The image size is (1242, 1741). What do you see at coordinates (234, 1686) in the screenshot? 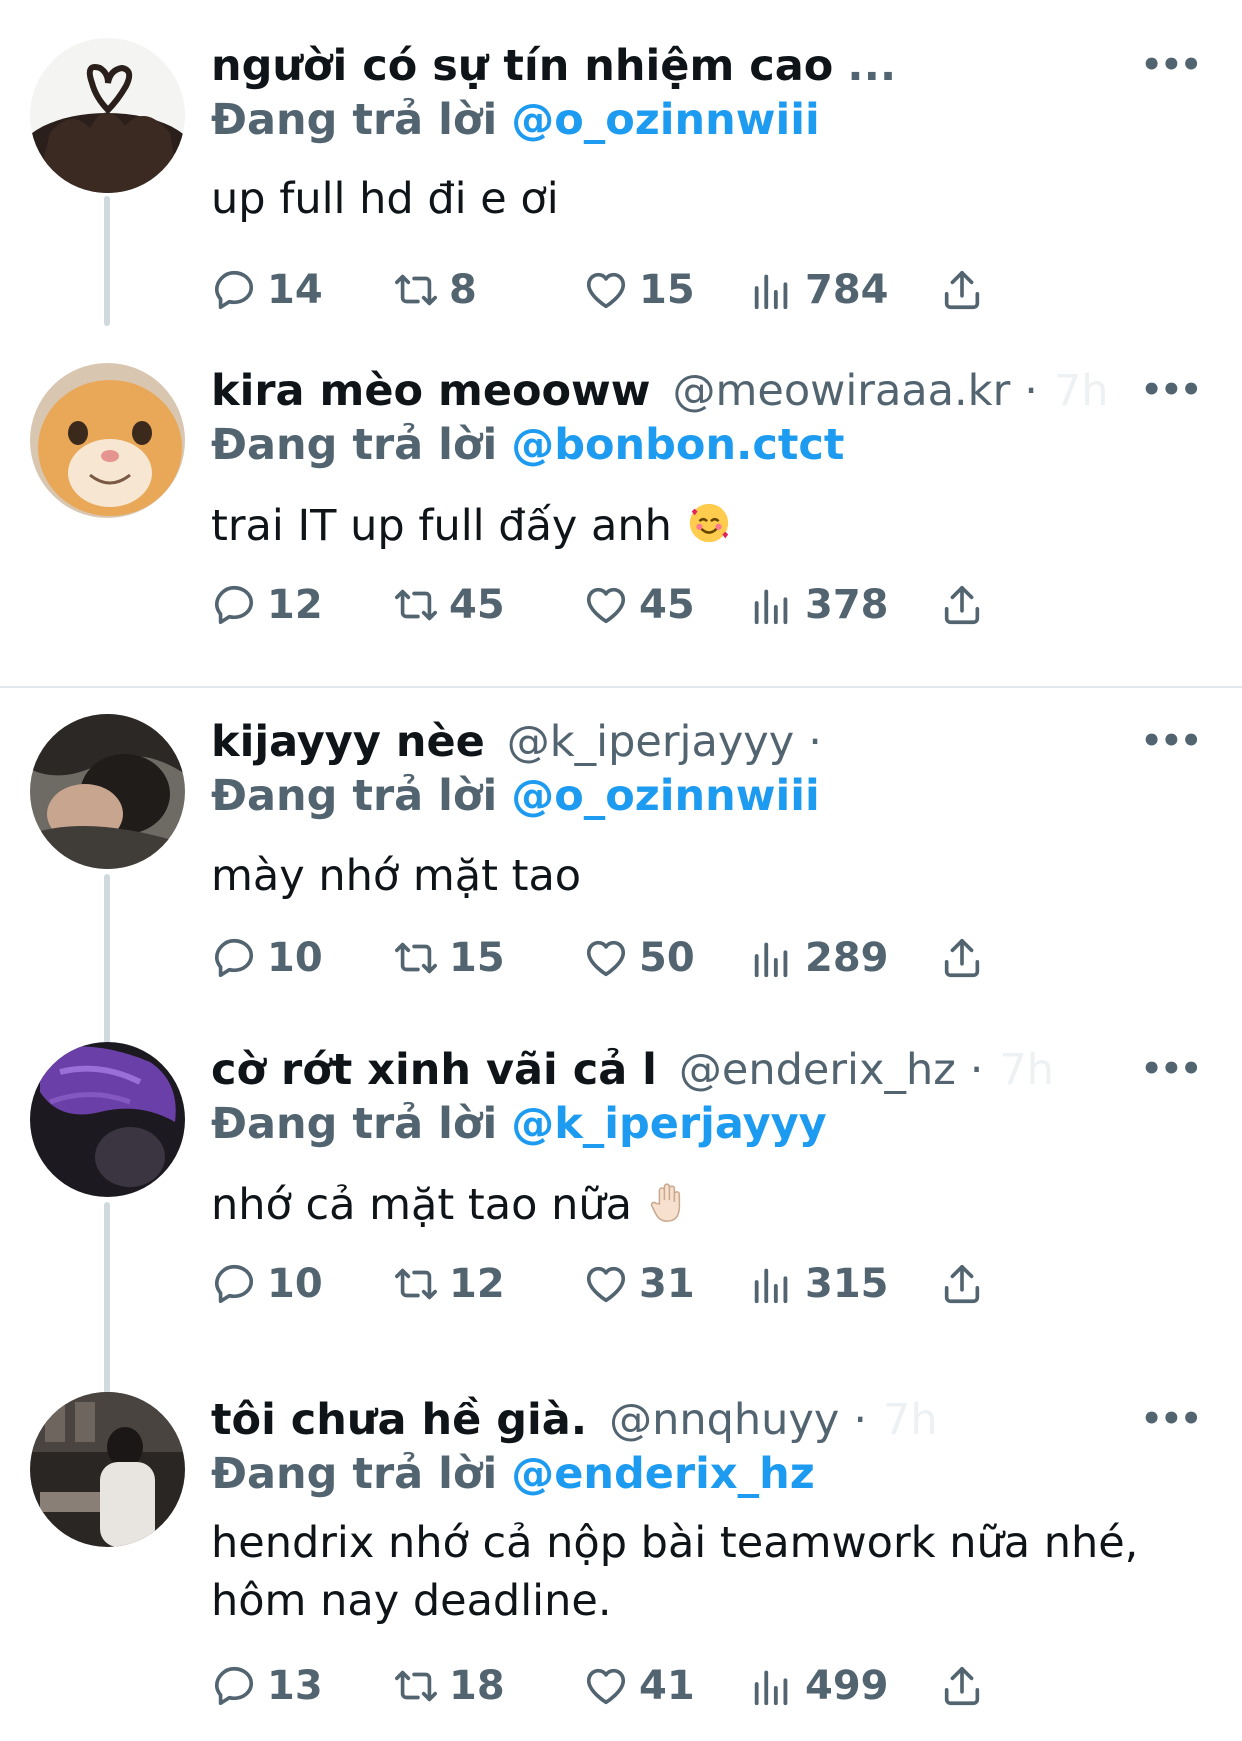
I see `reply-icon` at bounding box center [234, 1686].